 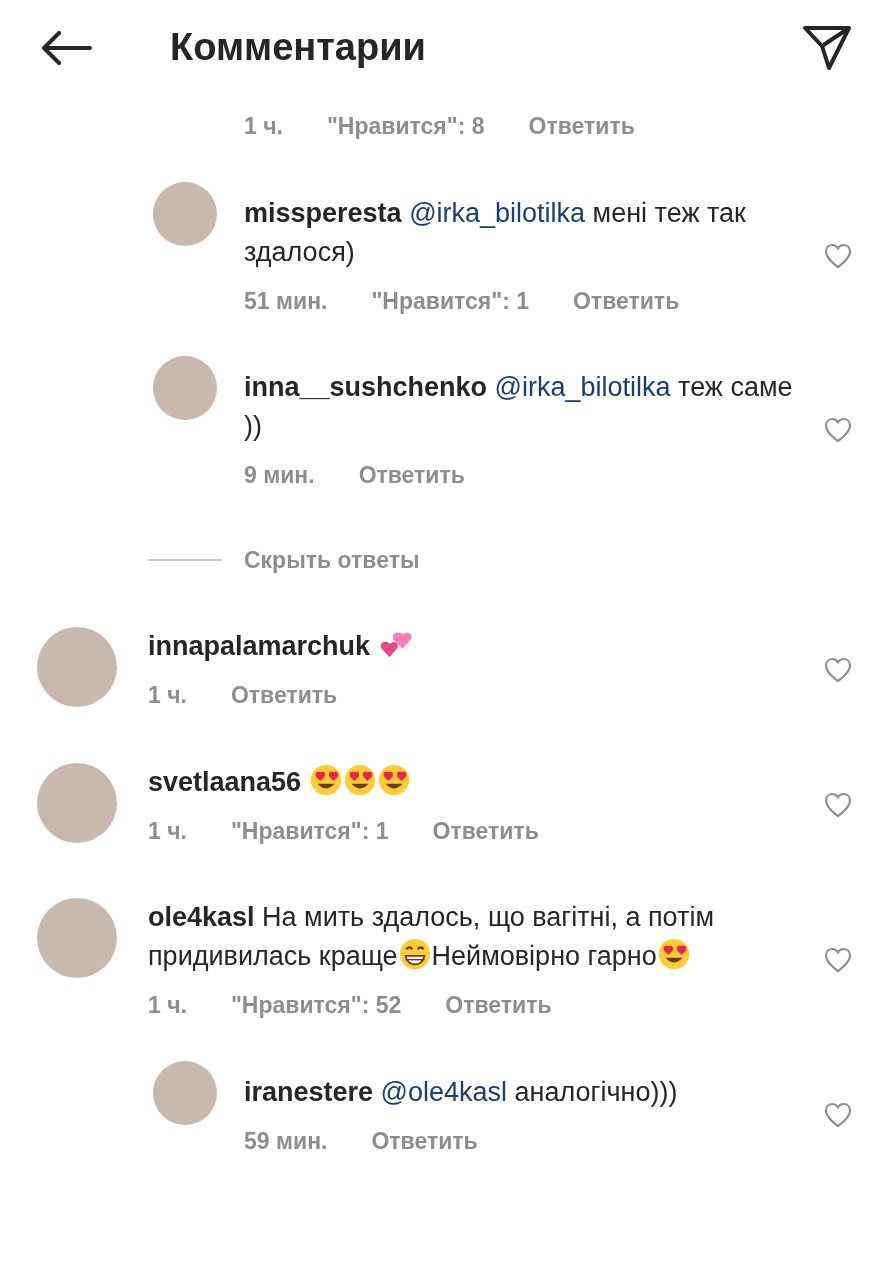 I want to click on comment-text: inna__sushchenko @irka_bilotilka теж саме )), so click(x=519, y=407).